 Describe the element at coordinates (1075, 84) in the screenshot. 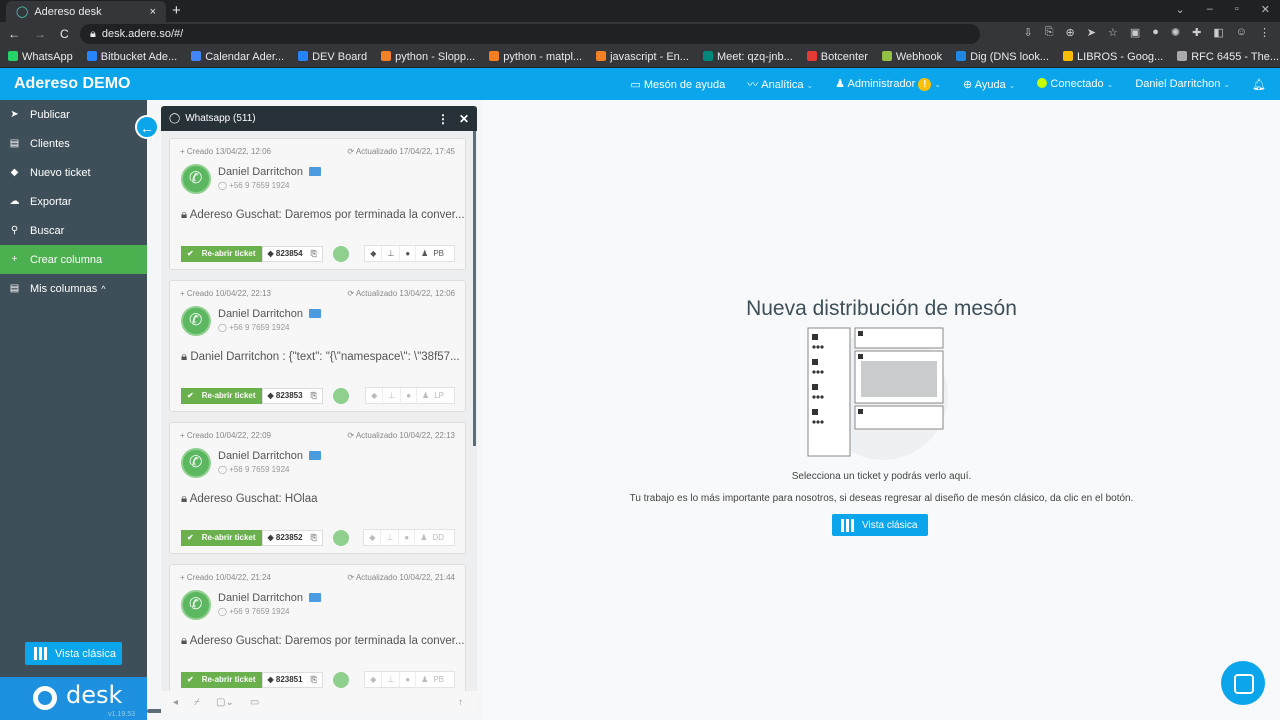

I see `nav-status: Conectado ⌄` at that location.